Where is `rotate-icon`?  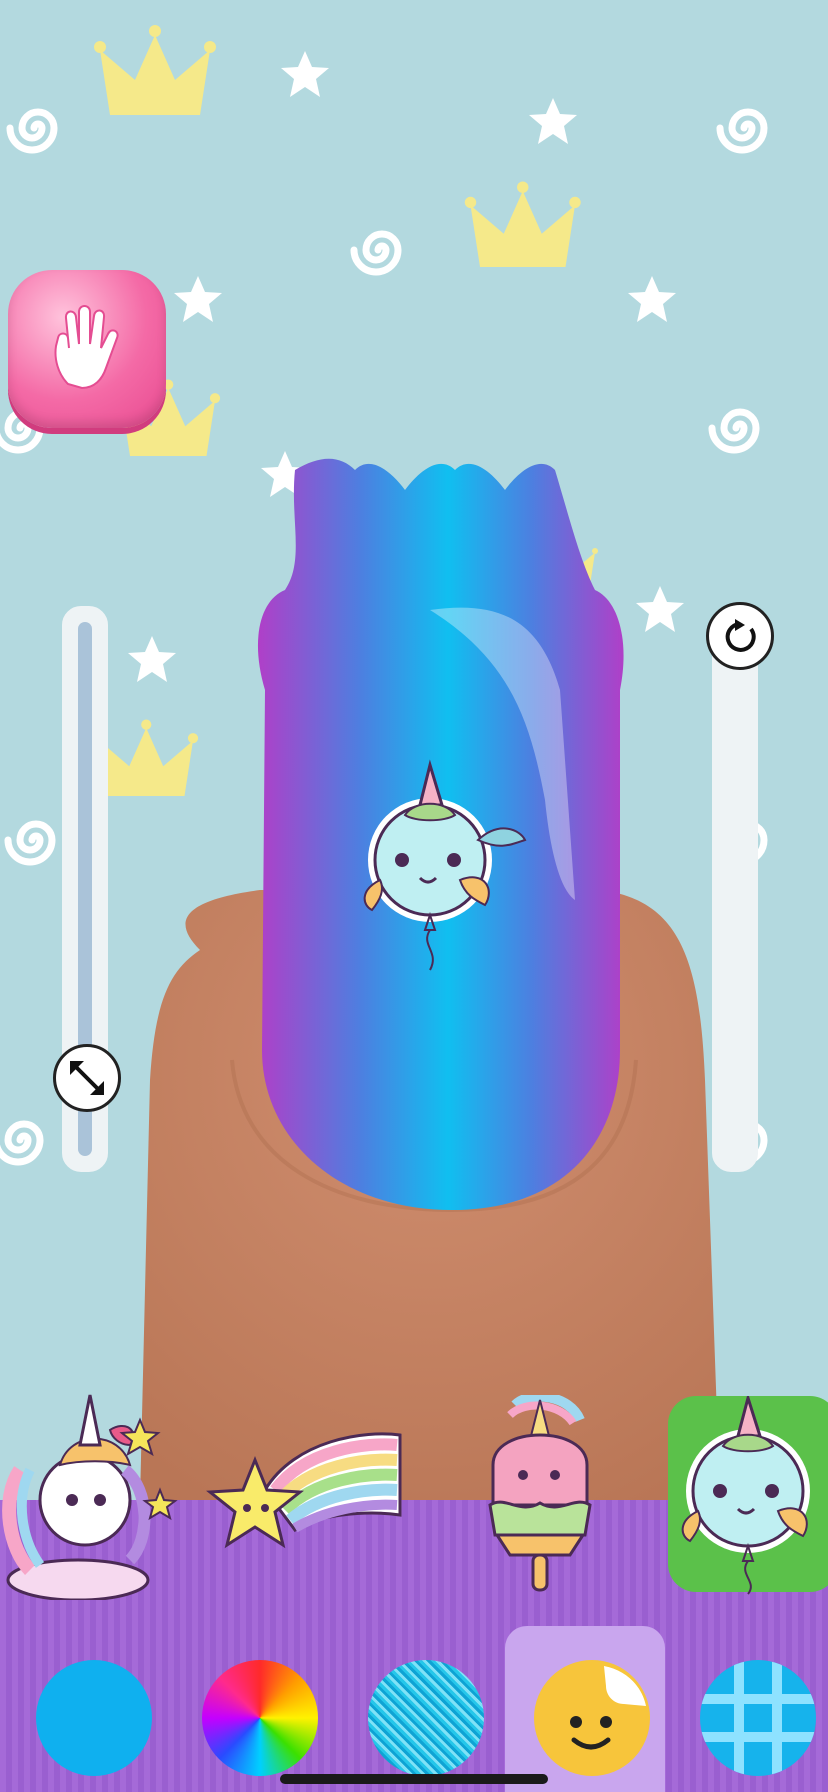 rotate-icon is located at coordinates (740, 635).